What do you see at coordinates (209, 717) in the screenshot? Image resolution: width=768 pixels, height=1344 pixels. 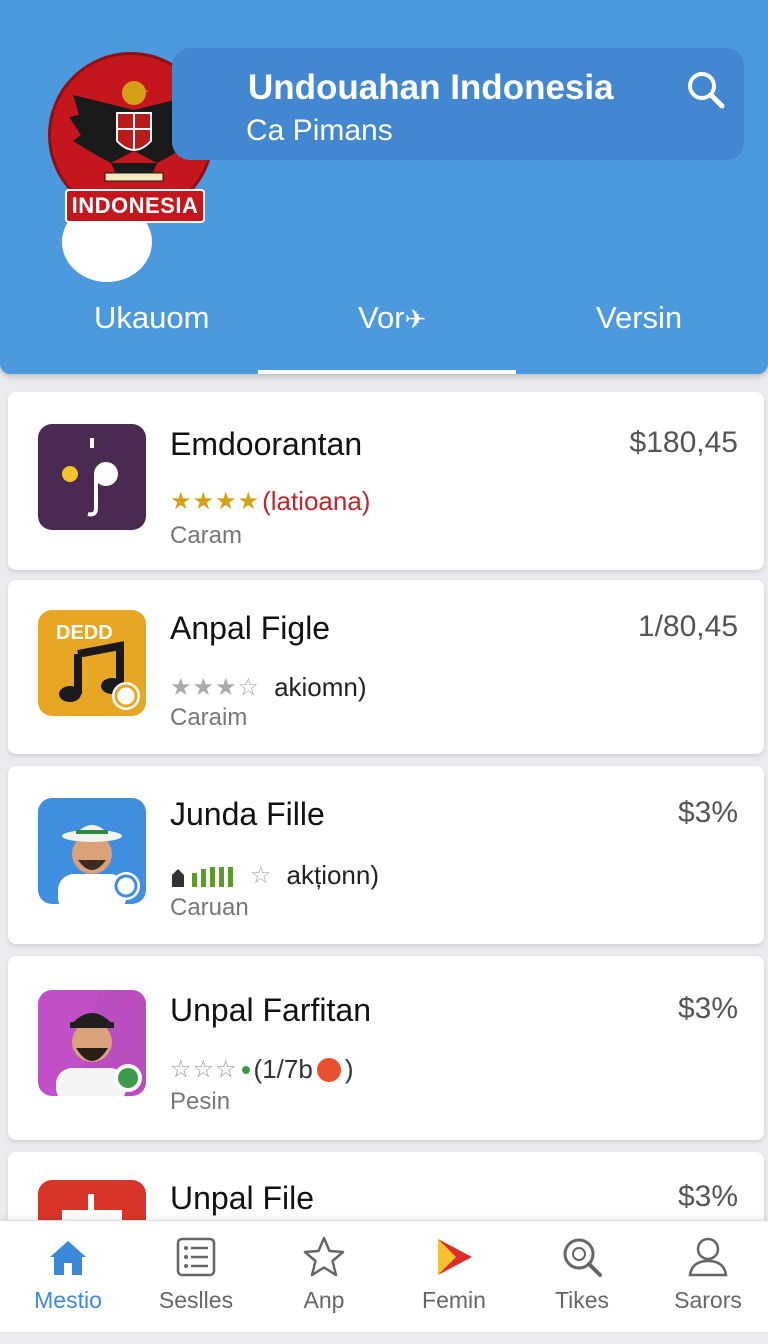 I see `app-category: Caraim` at bounding box center [209, 717].